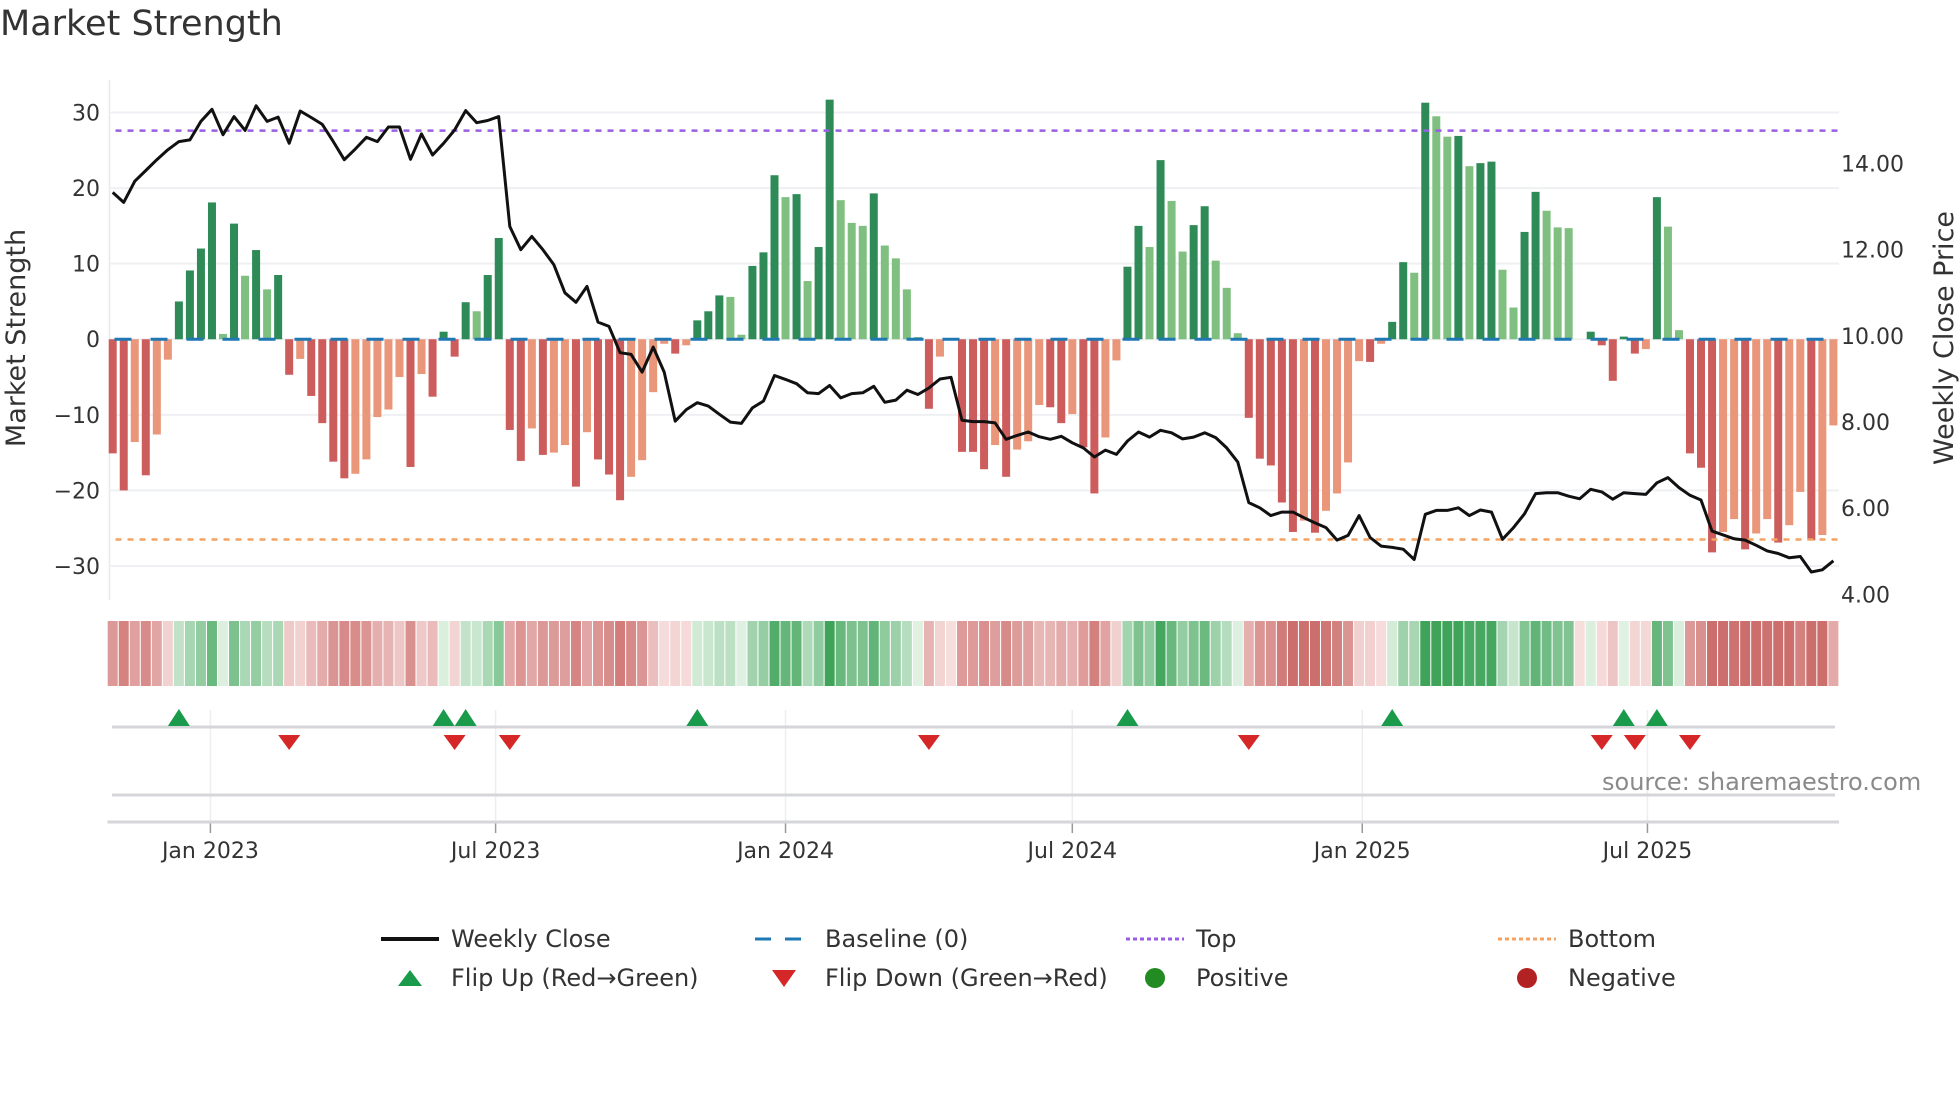 The height and width of the screenshot is (1102, 1960). I want to click on y2-tick-label: 14.00, so click(1872, 165).